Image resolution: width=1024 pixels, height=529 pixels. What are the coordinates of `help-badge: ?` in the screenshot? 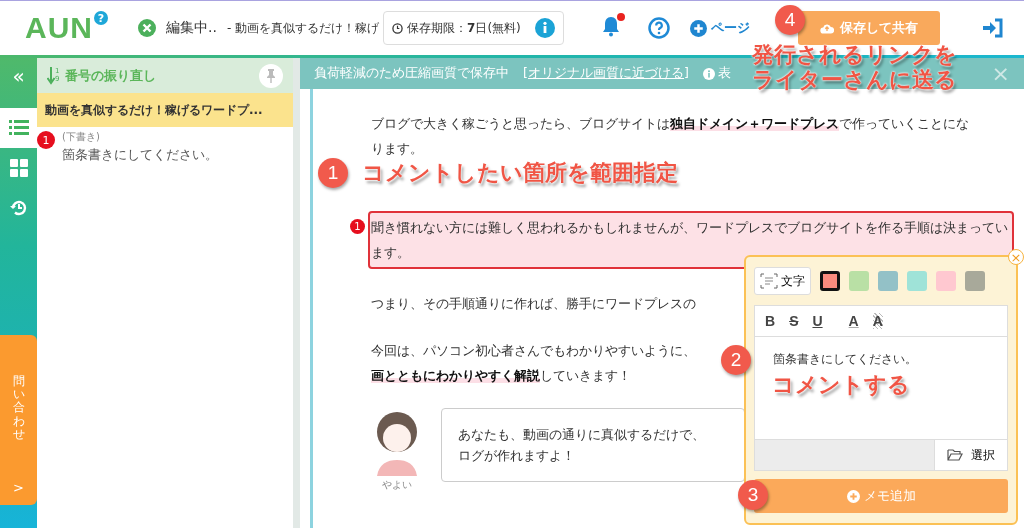 It's located at (101, 18).